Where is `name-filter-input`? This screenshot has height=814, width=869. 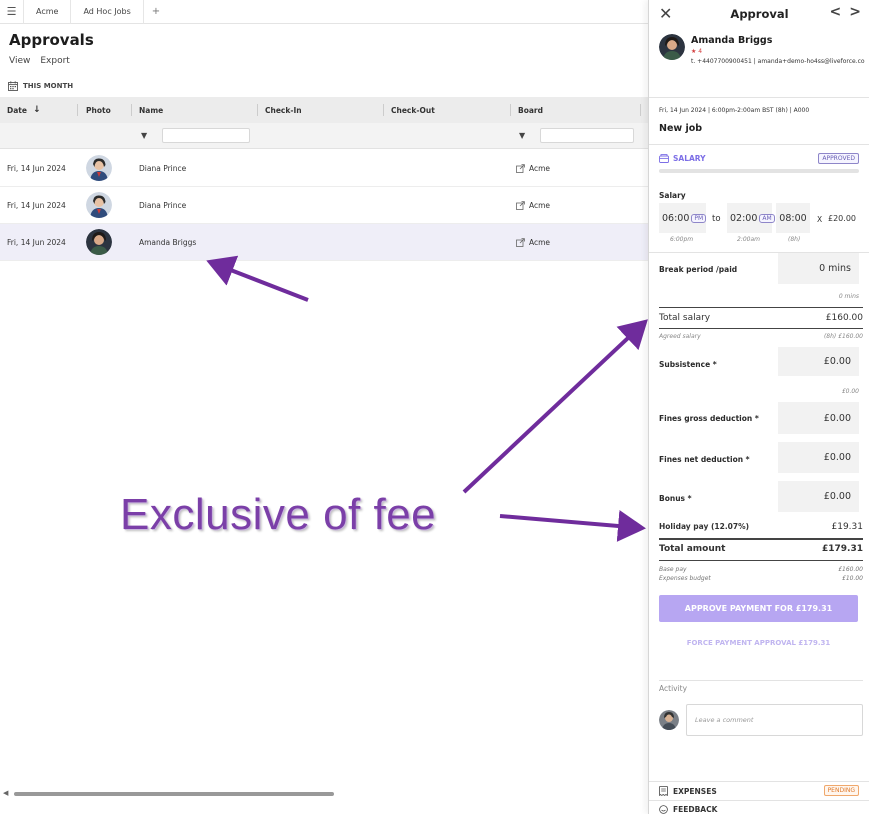
name-filter-input is located at coordinates (206, 135).